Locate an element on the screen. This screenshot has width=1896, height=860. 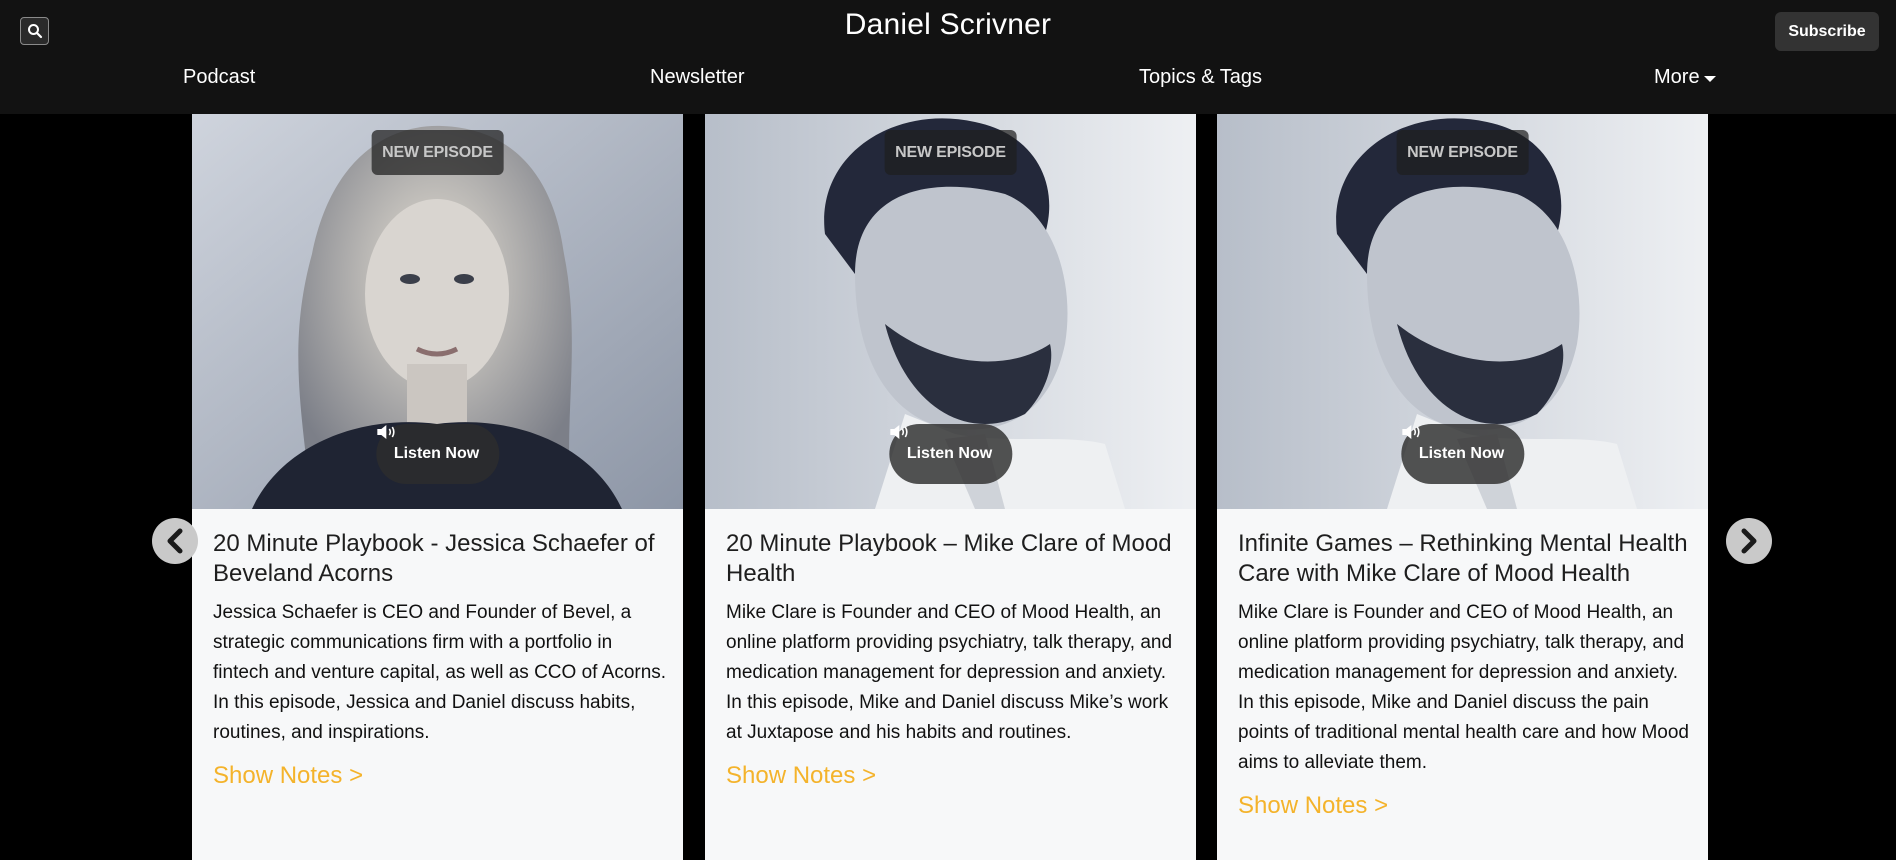
carousel-next-button is located at coordinates (1749, 541).